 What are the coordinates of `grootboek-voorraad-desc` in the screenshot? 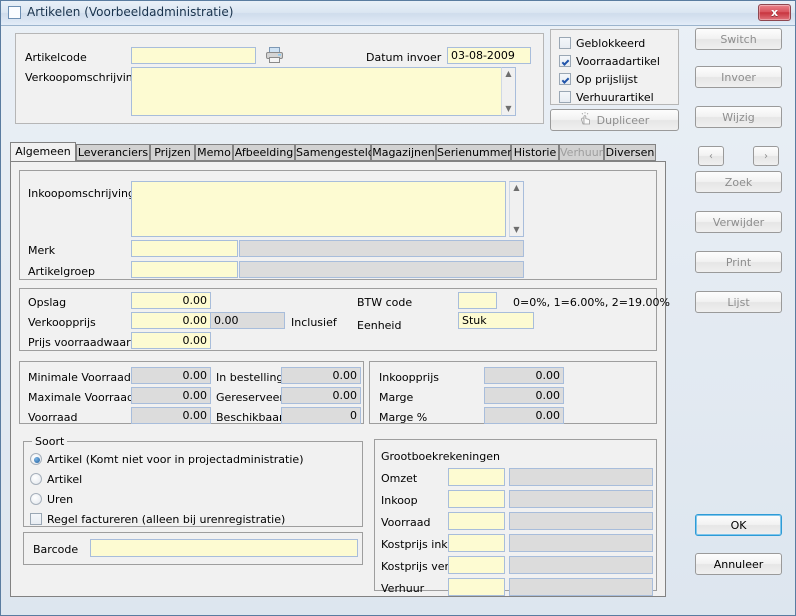 It's located at (581, 521).